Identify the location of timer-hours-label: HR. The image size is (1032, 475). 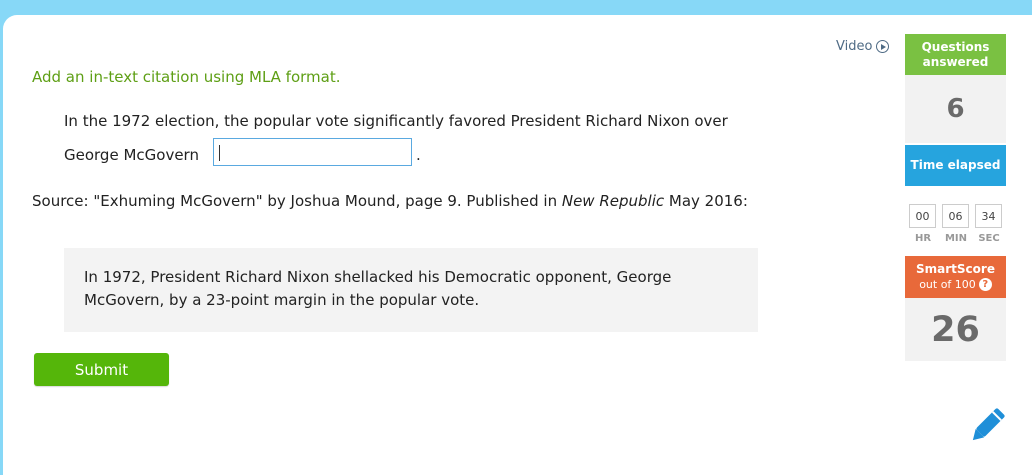
(923, 238).